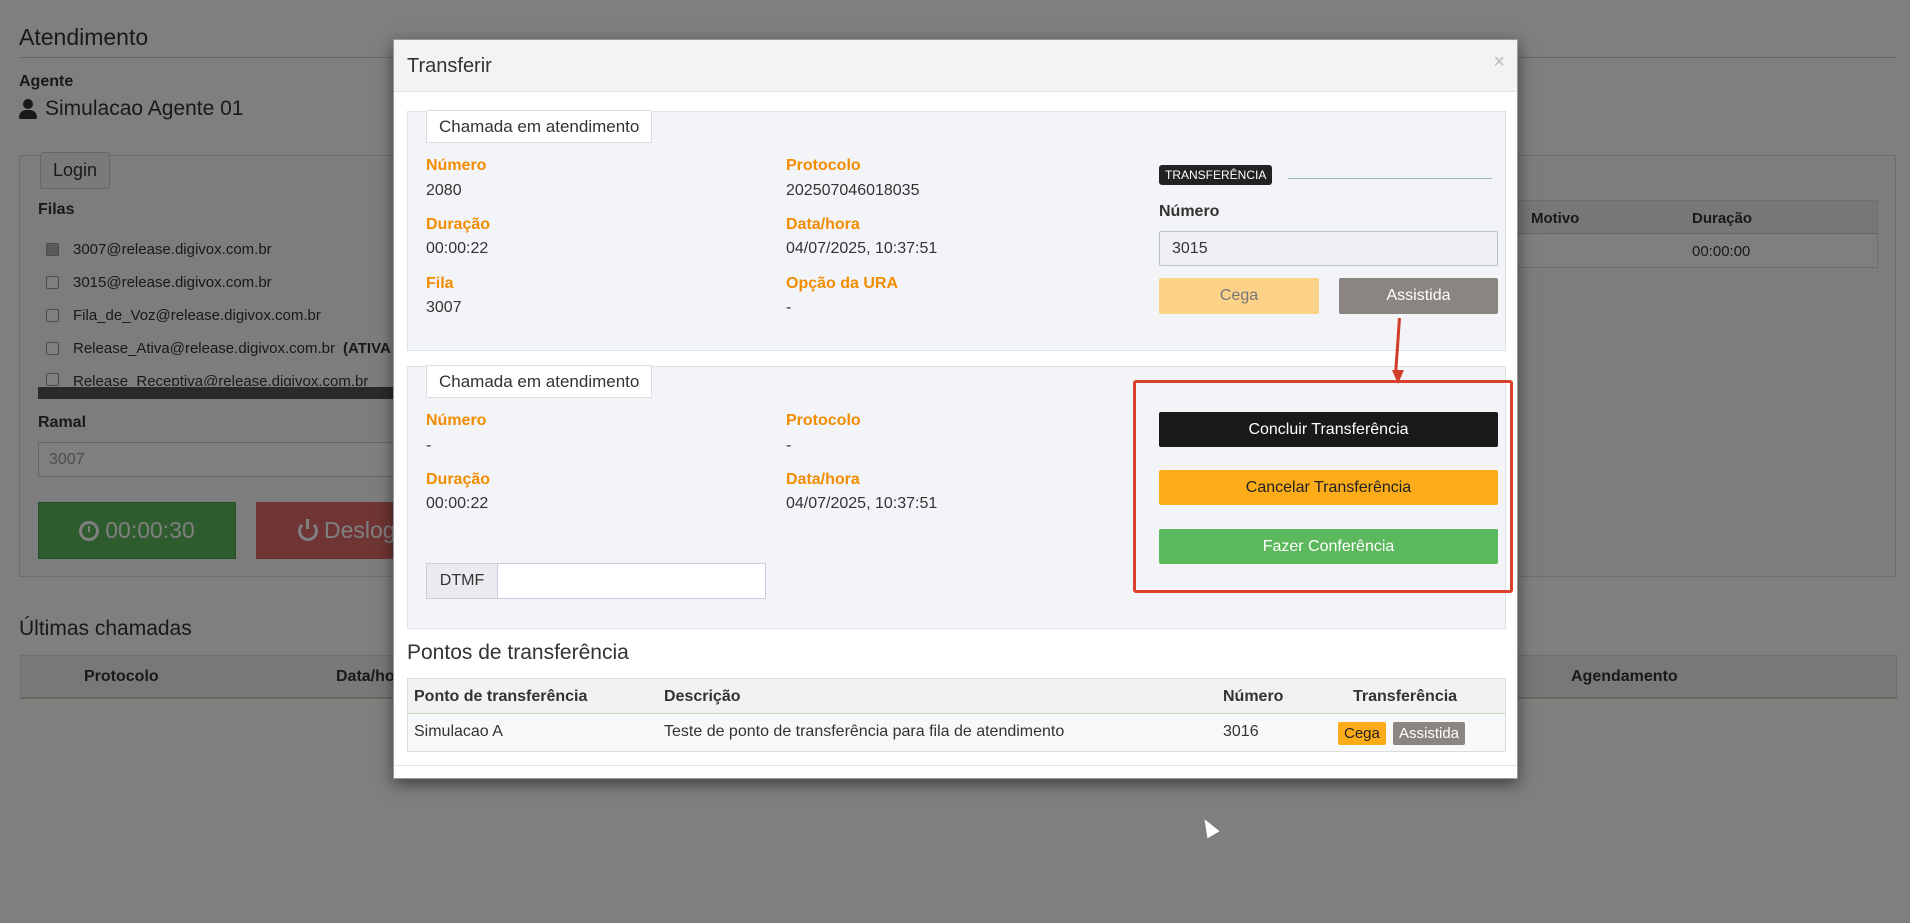  I want to click on dtmf-group: DTMF, so click(596, 581).